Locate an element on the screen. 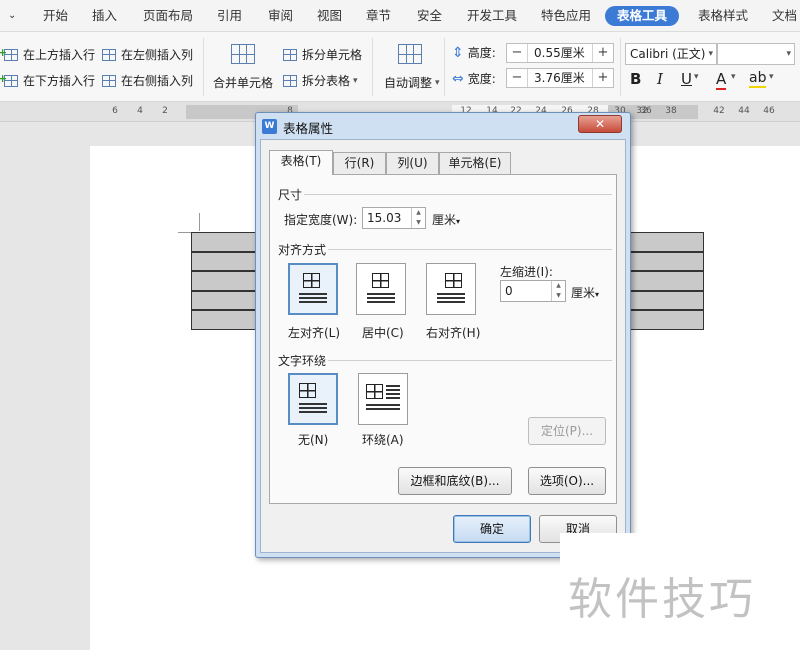 The image size is (800, 650). insert-row-below-icon is located at coordinates (9, 79).